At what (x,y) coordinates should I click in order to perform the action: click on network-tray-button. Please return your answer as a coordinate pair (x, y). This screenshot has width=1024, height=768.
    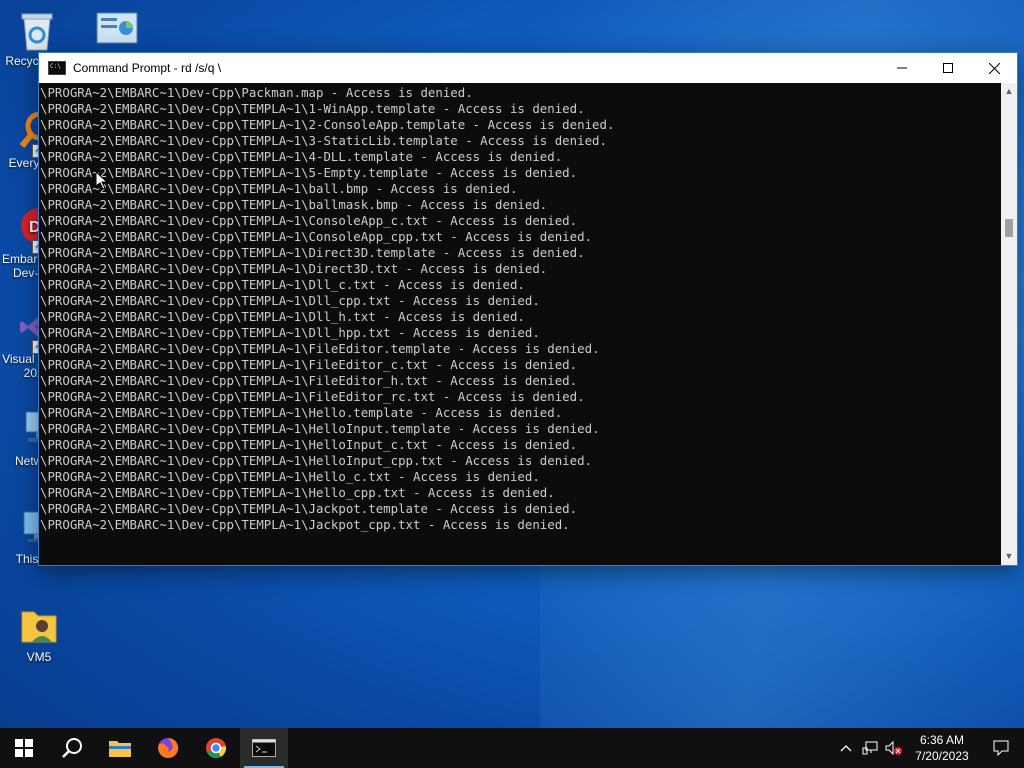
    Looking at the image, I should click on (870, 748).